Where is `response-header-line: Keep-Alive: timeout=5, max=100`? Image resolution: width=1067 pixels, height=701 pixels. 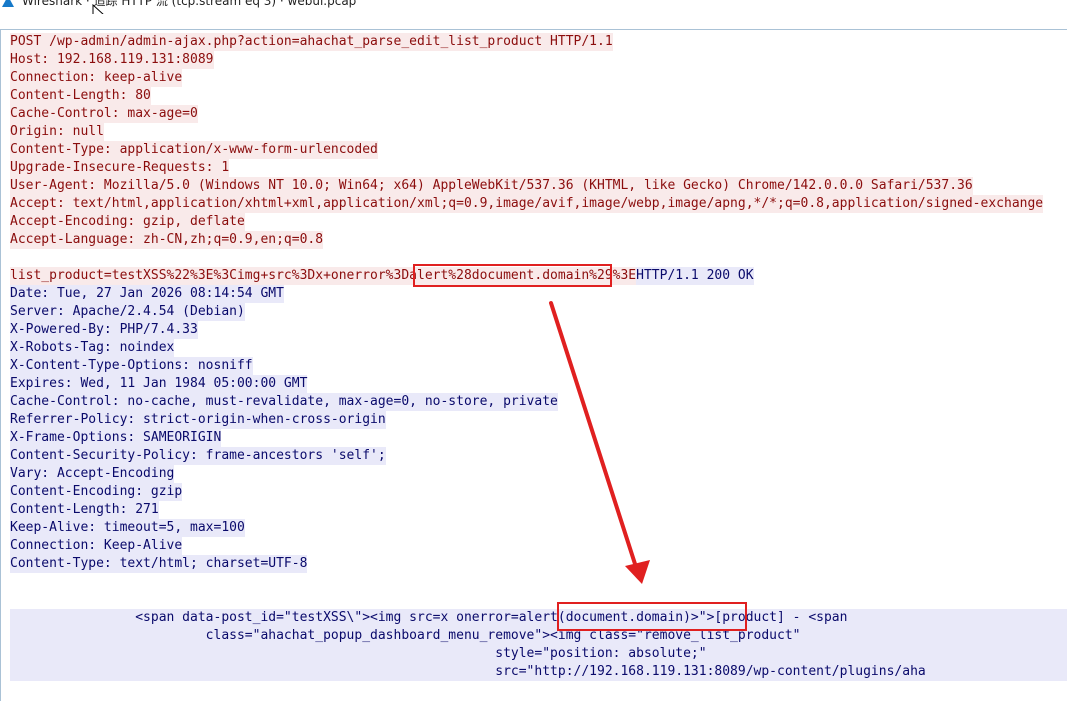
response-header-line: Keep-Alive: timeout=5, max=100 is located at coordinates (127, 528).